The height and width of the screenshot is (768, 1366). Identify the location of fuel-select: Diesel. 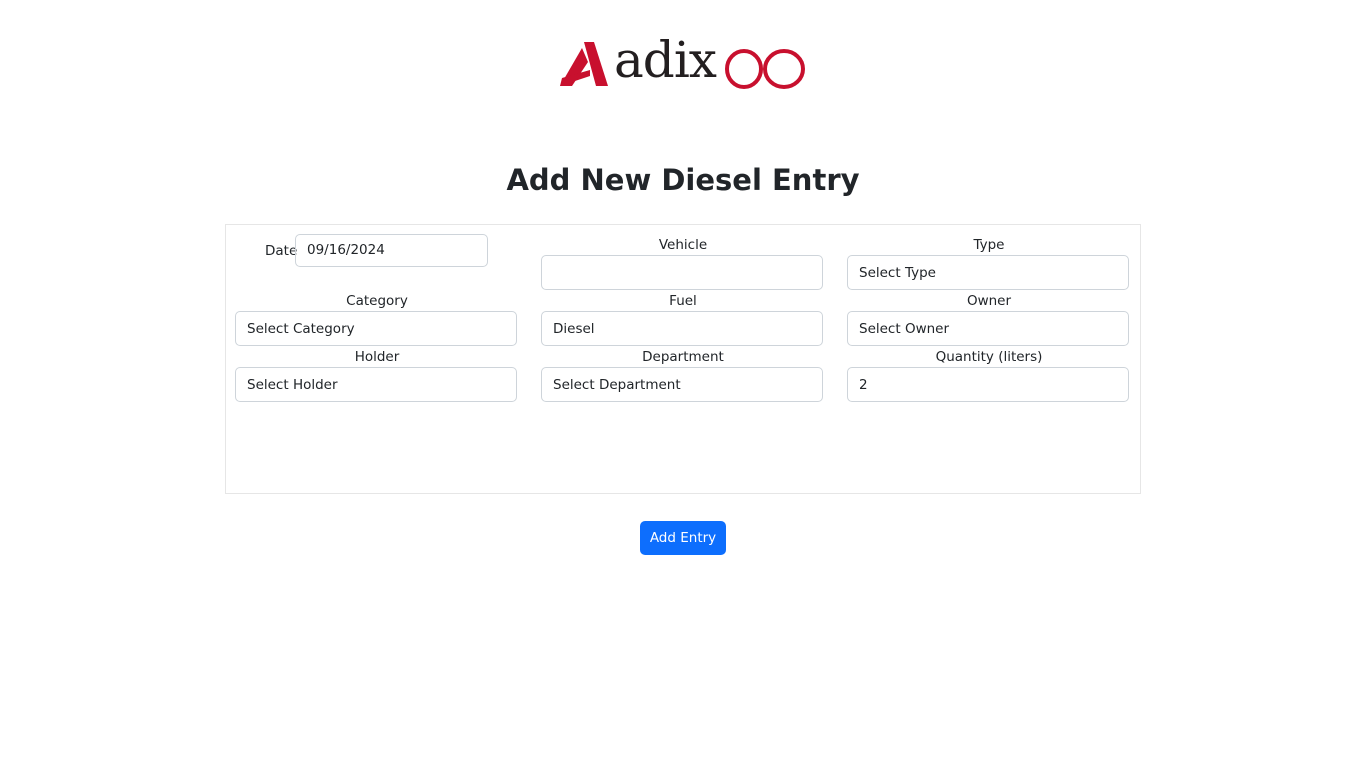
(682, 328).